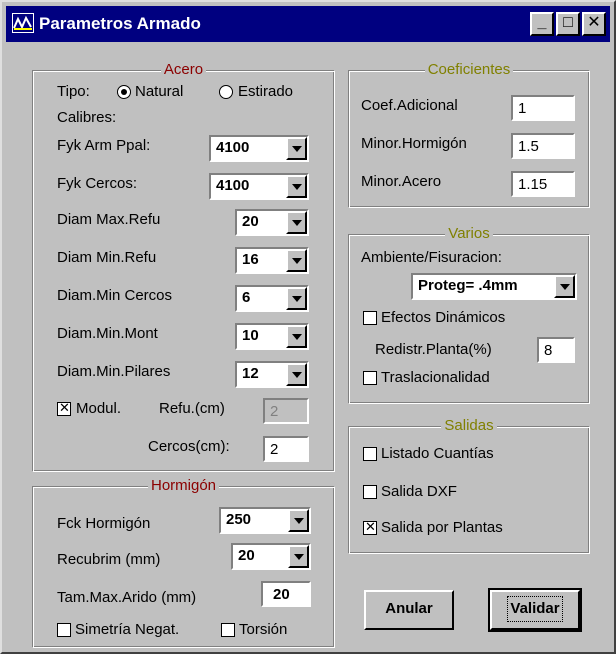 The image size is (616, 654). Describe the element at coordinates (64, 408) in the screenshot. I see `modul-checkbox` at that location.